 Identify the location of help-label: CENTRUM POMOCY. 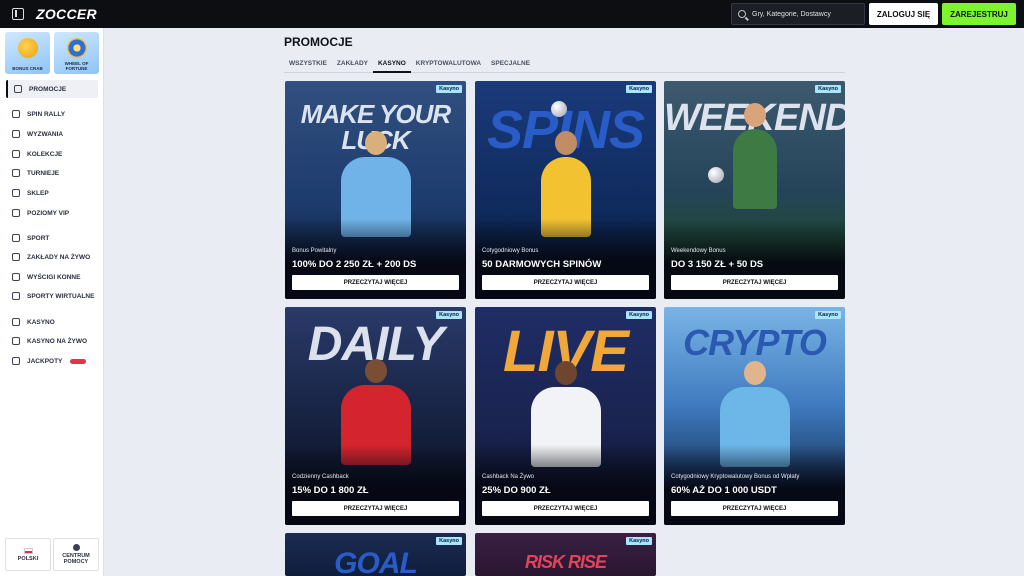
(76, 559).